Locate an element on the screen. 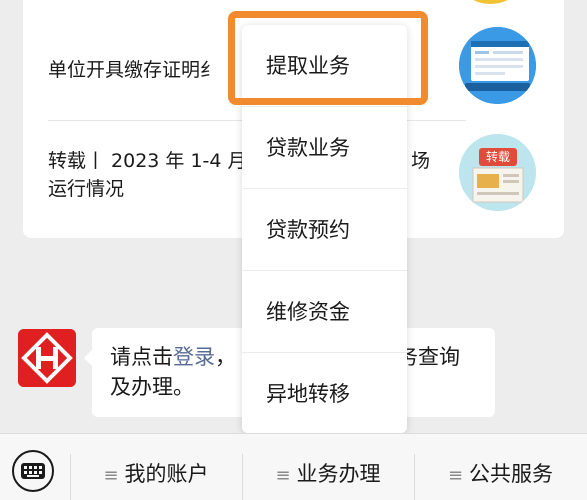  article-thumbnail: 转载 is located at coordinates (497, 172).